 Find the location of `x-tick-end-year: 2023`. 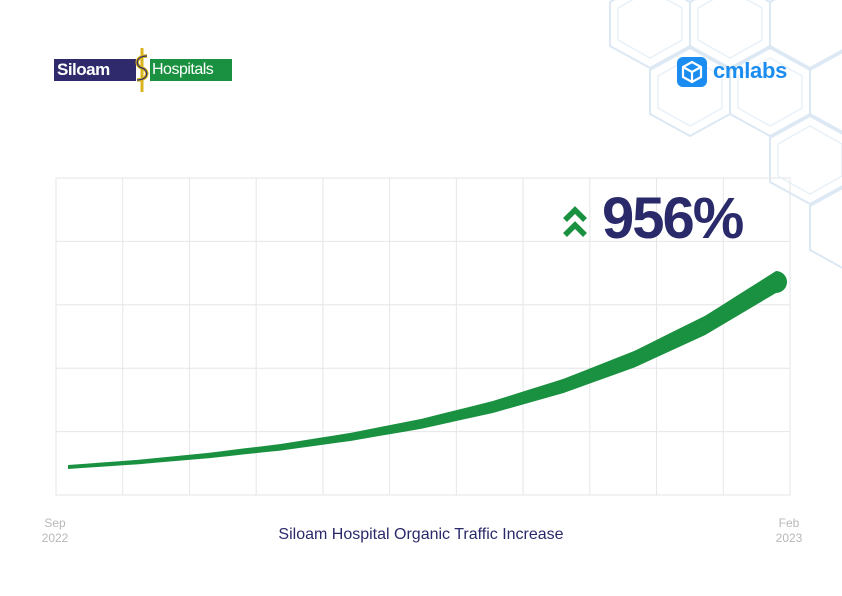

x-tick-end-year: 2023 is located at coordinates (789, 538).